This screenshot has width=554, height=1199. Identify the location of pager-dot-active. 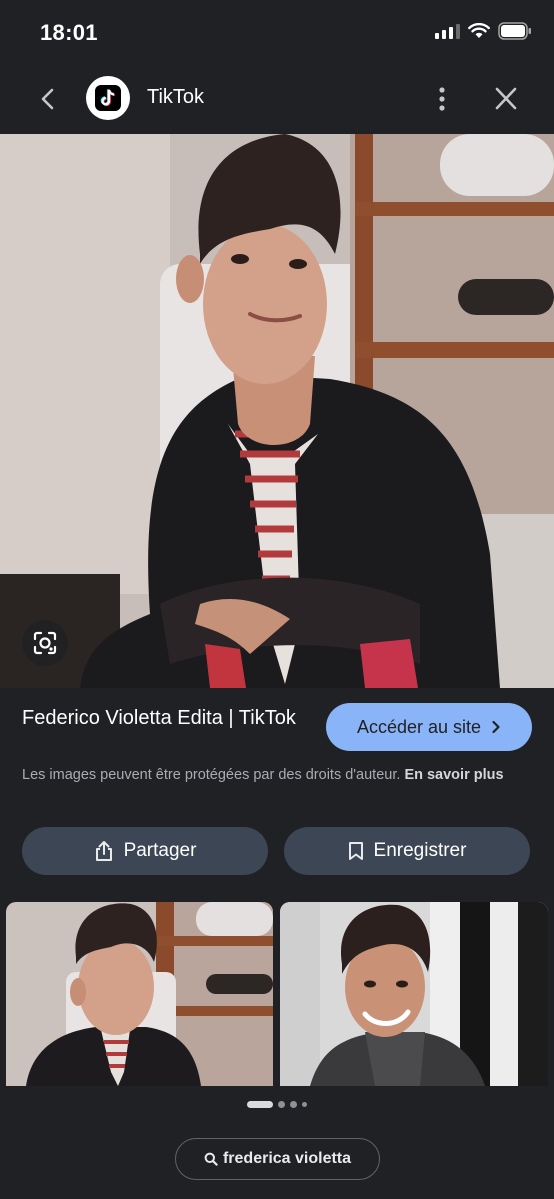
(260, 1104).